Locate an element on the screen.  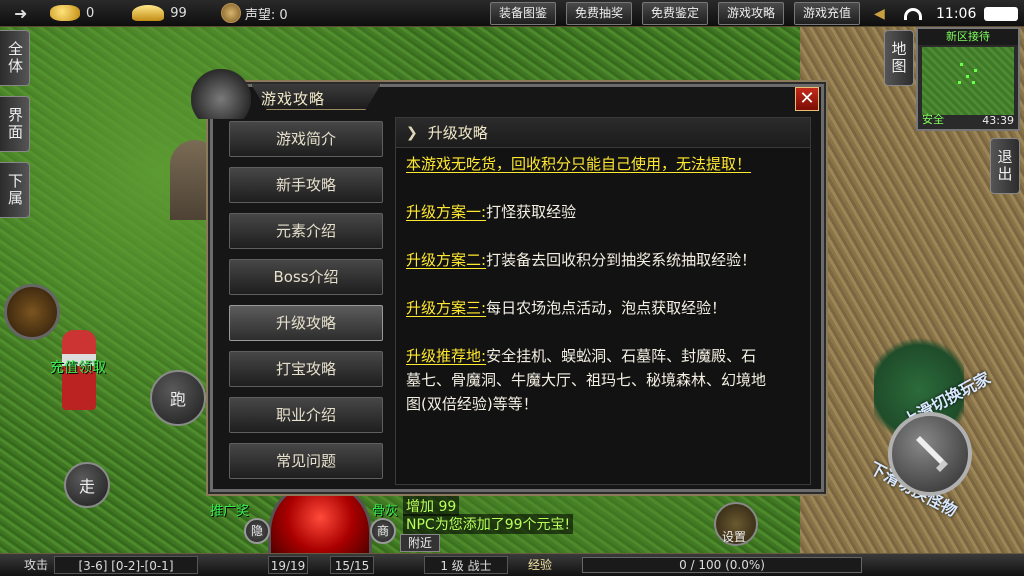
hp-value: 19/19 is located at coordinates (288, 565).